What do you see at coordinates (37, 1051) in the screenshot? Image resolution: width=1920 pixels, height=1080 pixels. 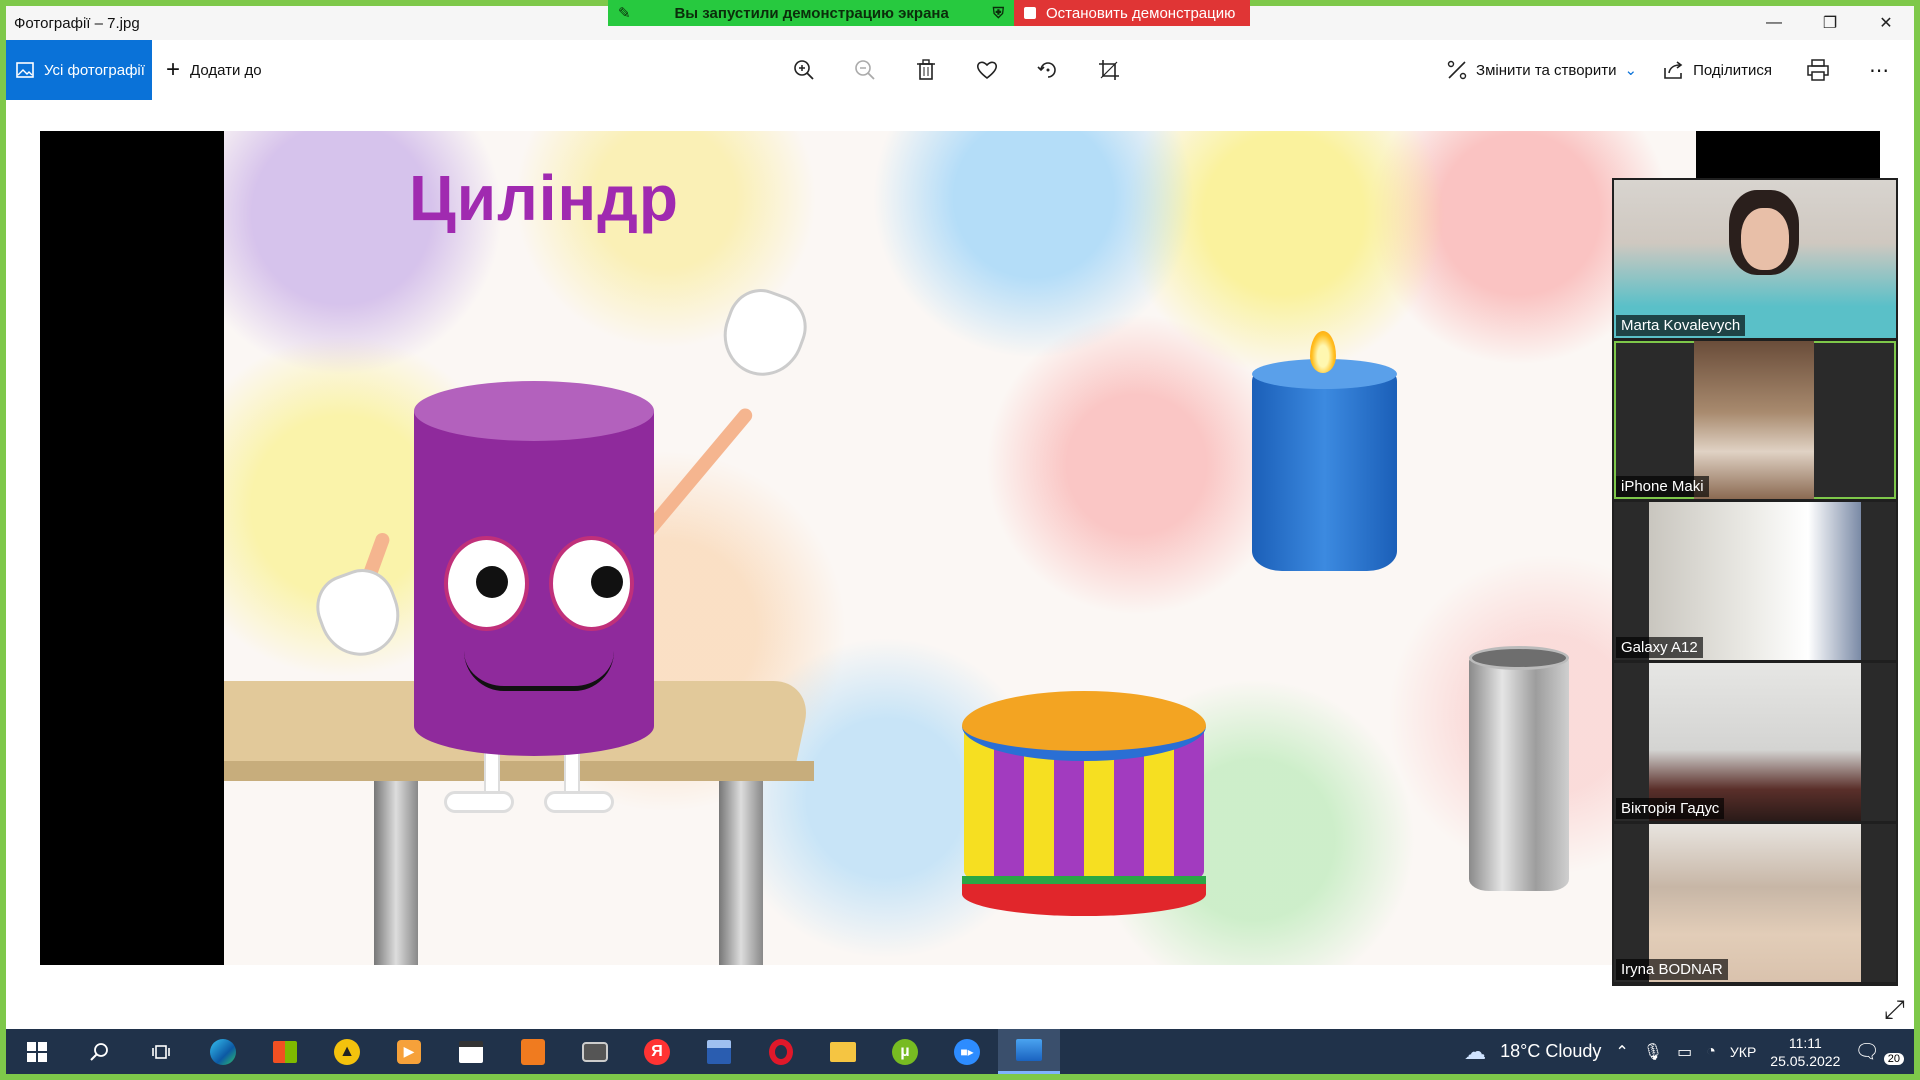 I see `windows-start-icon` at bounding box center [37, 1051].